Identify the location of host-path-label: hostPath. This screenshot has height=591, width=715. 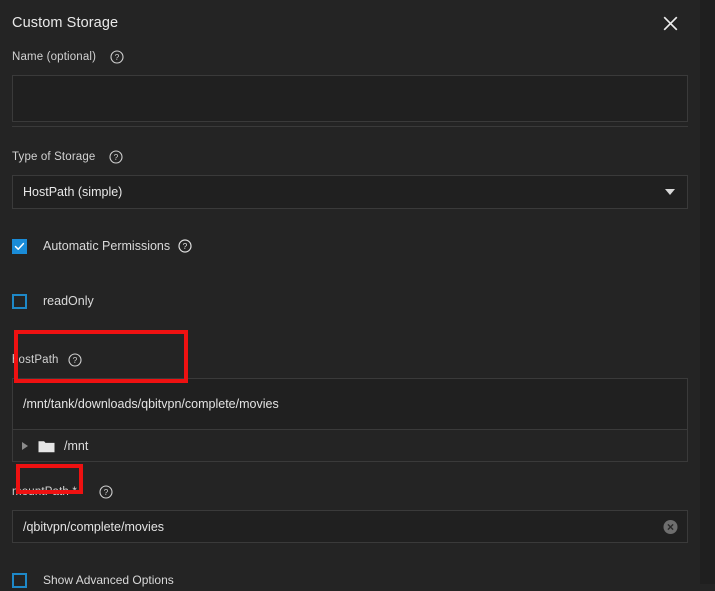
(35, 360).